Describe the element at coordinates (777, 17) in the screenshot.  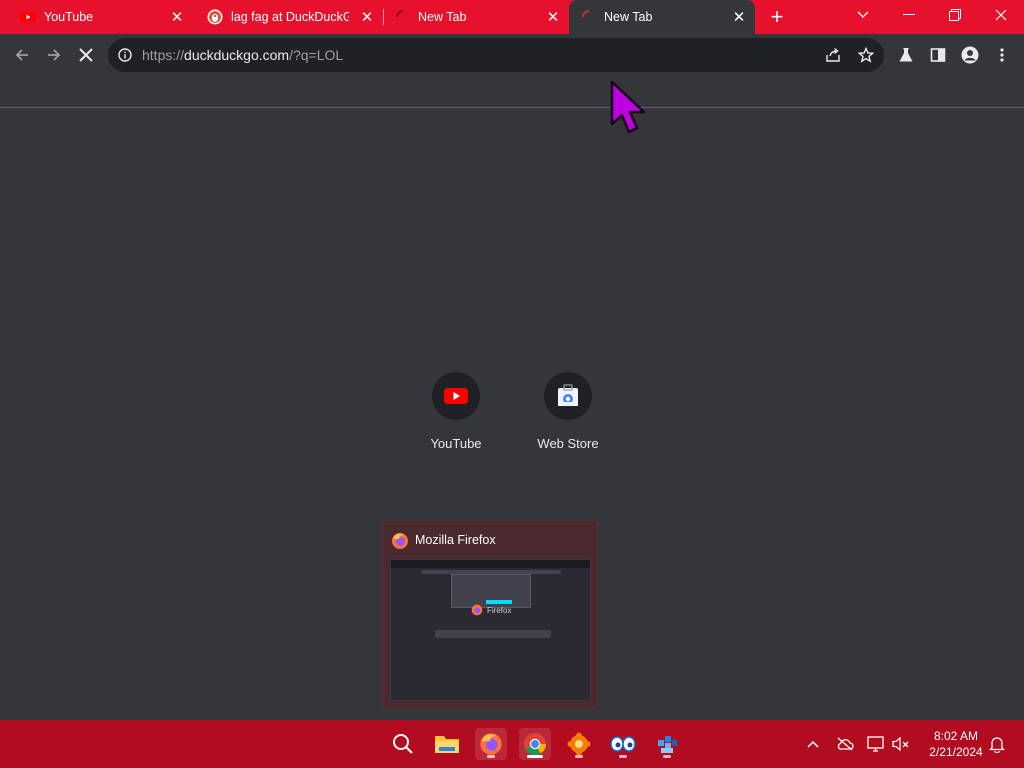
I see `new-tab-button: +` at that location.